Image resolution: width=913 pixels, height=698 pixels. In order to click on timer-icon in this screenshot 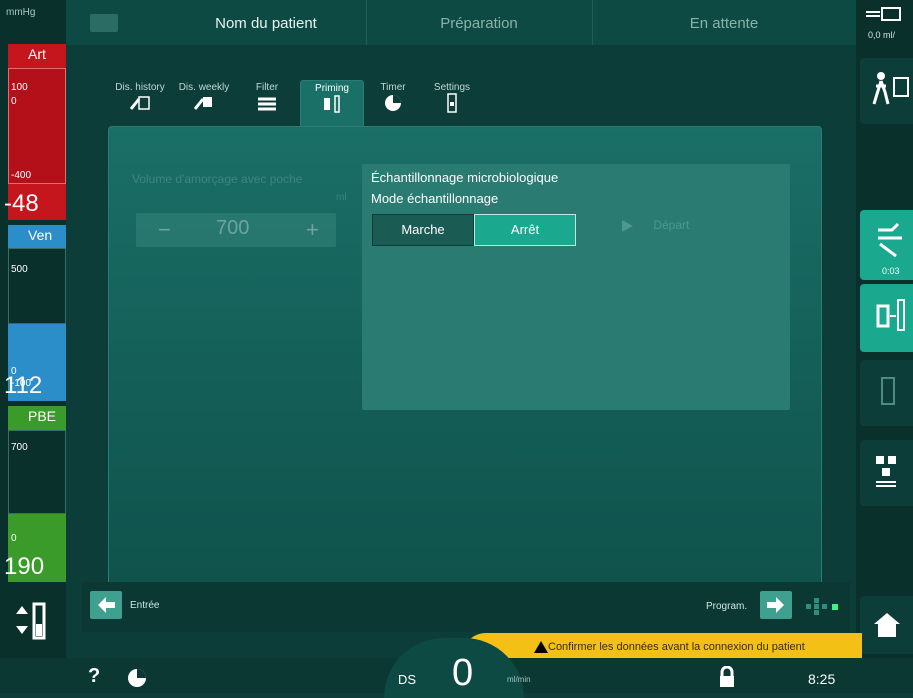, I will do `click(393, 103)`.